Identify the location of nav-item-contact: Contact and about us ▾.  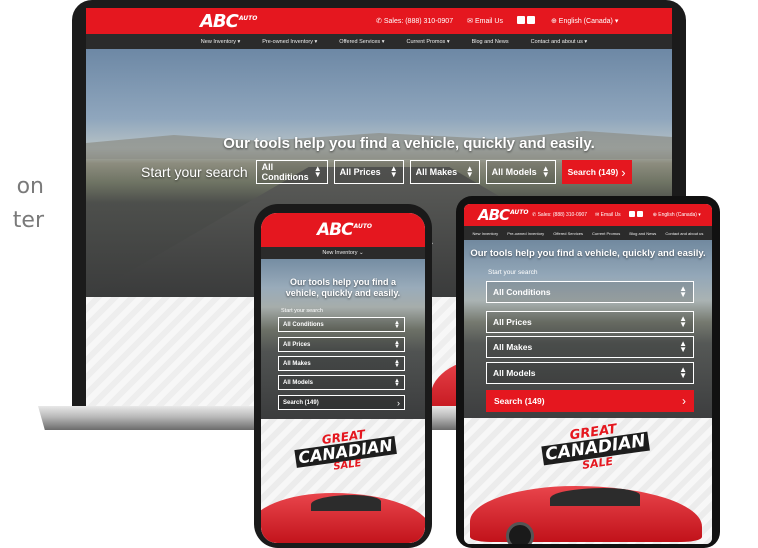
(559, 42).